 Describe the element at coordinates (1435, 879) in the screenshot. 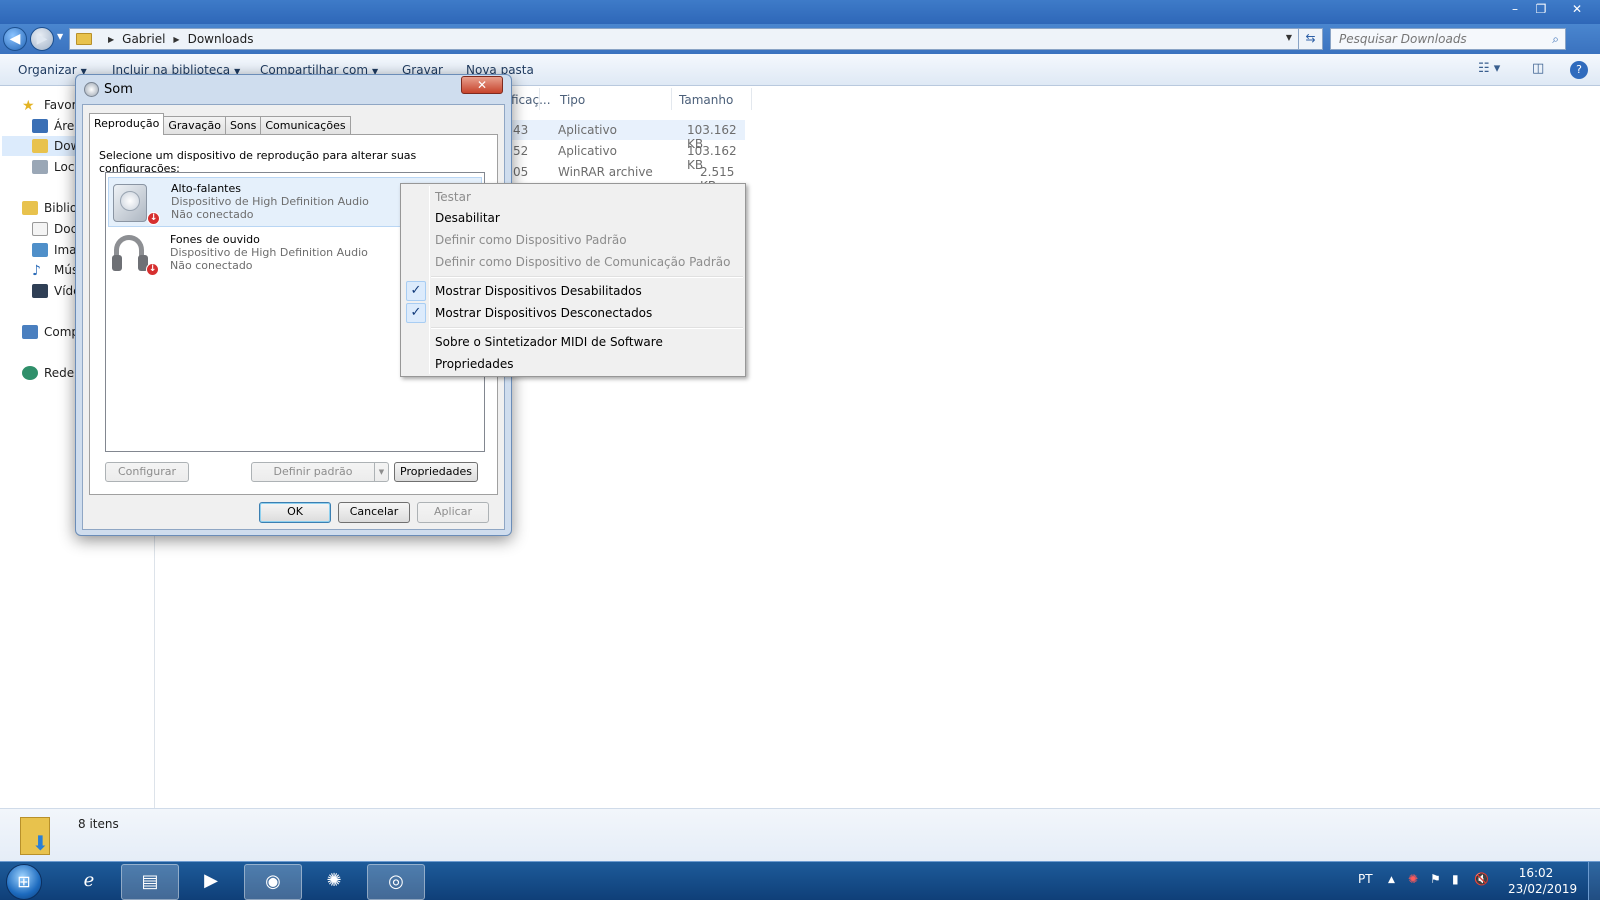

I see `action-center-flag-icon: ⚑` at that location.